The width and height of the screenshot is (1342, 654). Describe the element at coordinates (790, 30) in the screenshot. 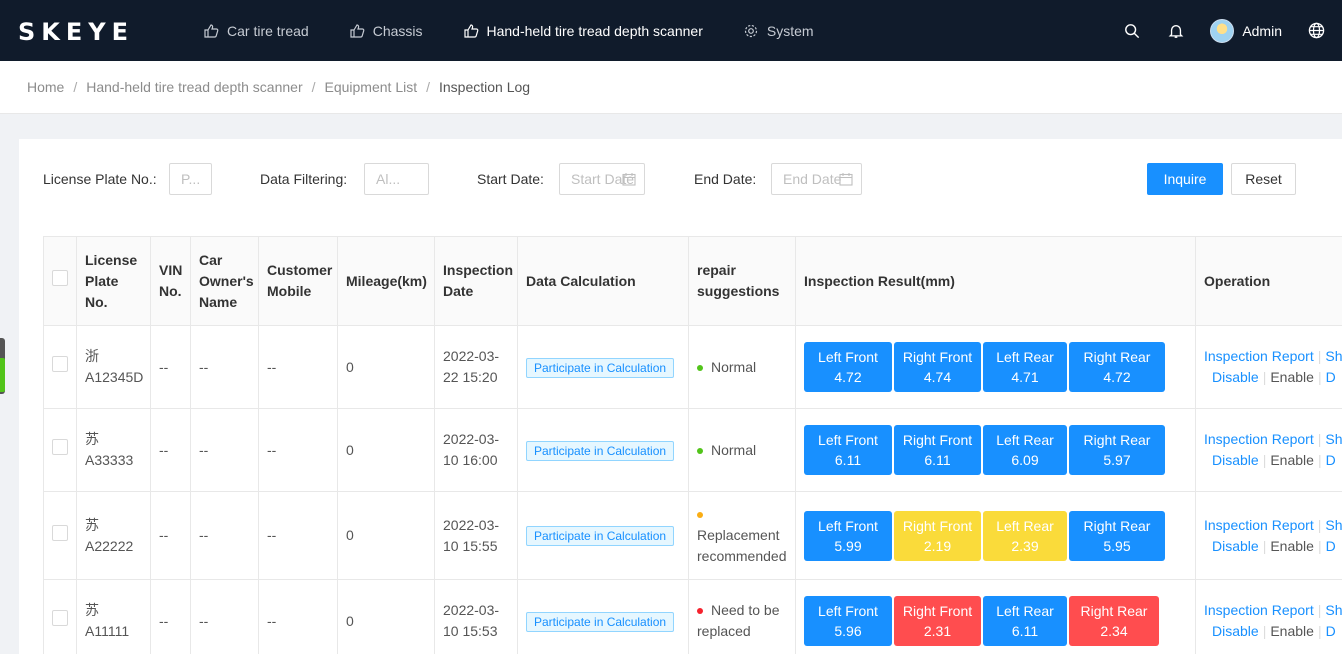

I see `nav-label: System` at that location.